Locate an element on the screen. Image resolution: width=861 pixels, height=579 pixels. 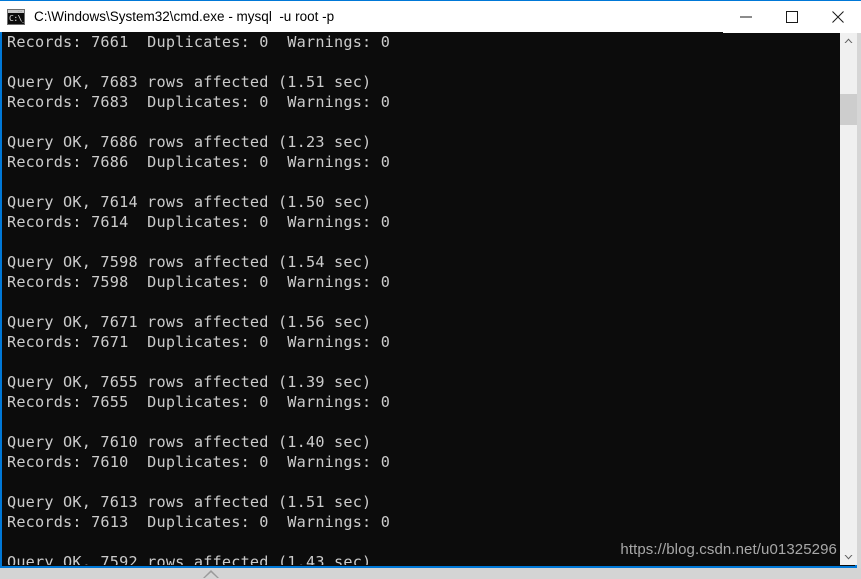
scroll-down-icon is located at coordinates (848, 556).